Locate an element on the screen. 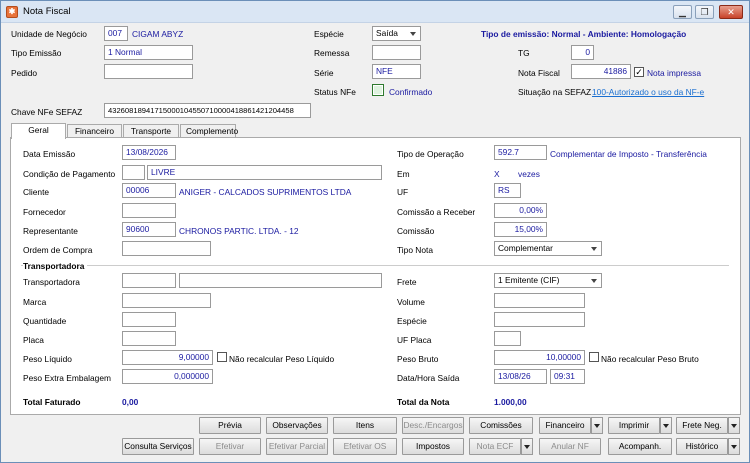 The image size is (750, 463). tipo-operacao-code-field: 592.7 is located at coordinates (520, 152).